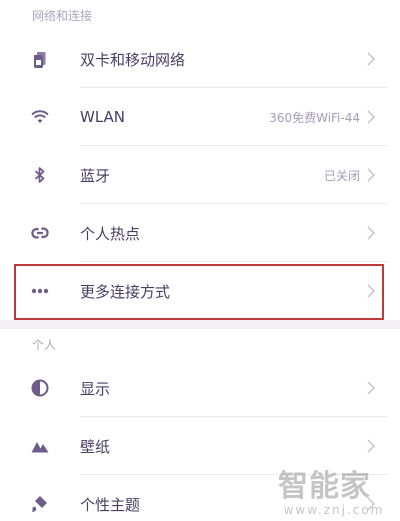 Image resolution: width=400 pixels, height=521 pixels. I want to click on hotspot-icon, so click(40, 233).